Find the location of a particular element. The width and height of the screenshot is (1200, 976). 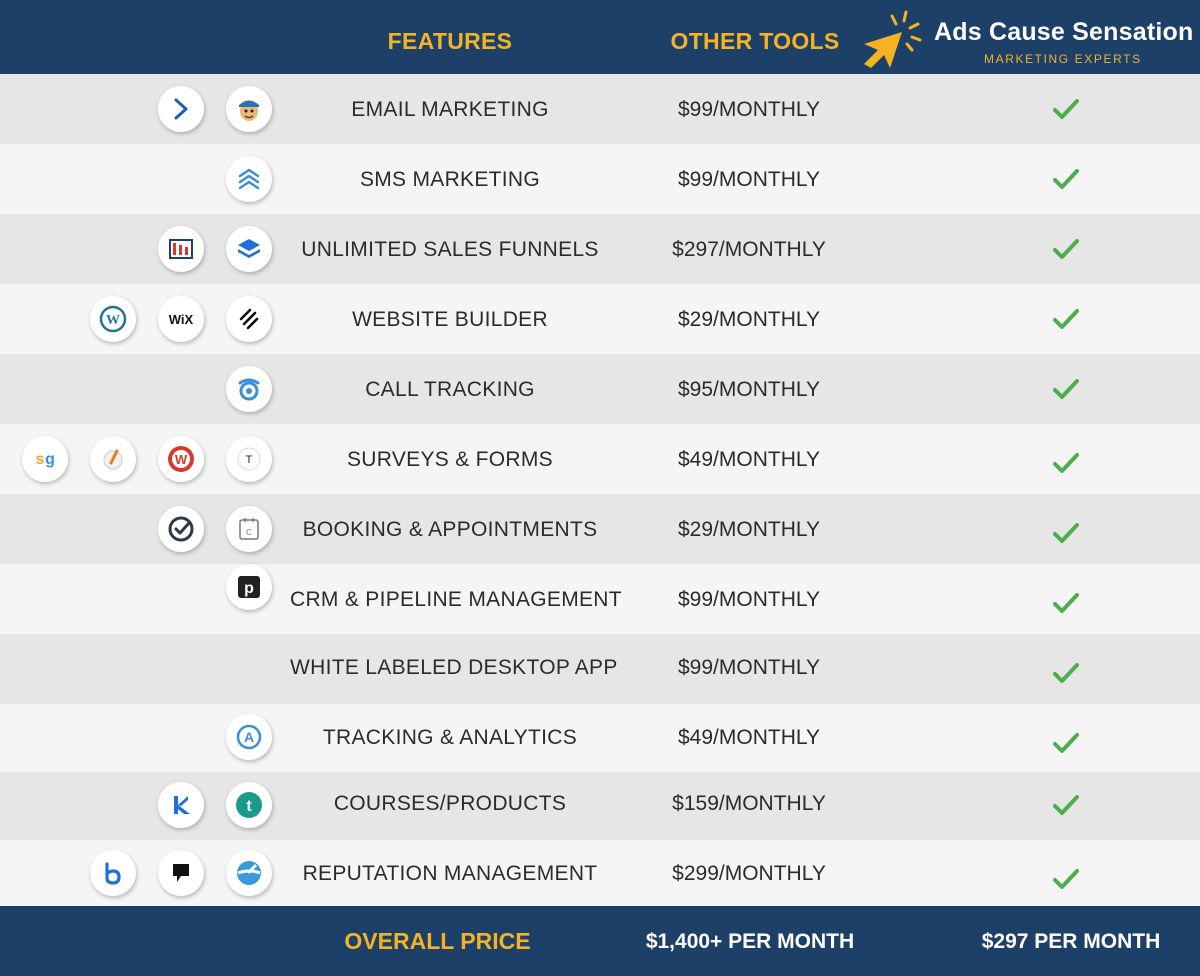

table-row: WHITE LABELED DESKTOP APP $99/MONTHLY is located at coordinates (600, 669).